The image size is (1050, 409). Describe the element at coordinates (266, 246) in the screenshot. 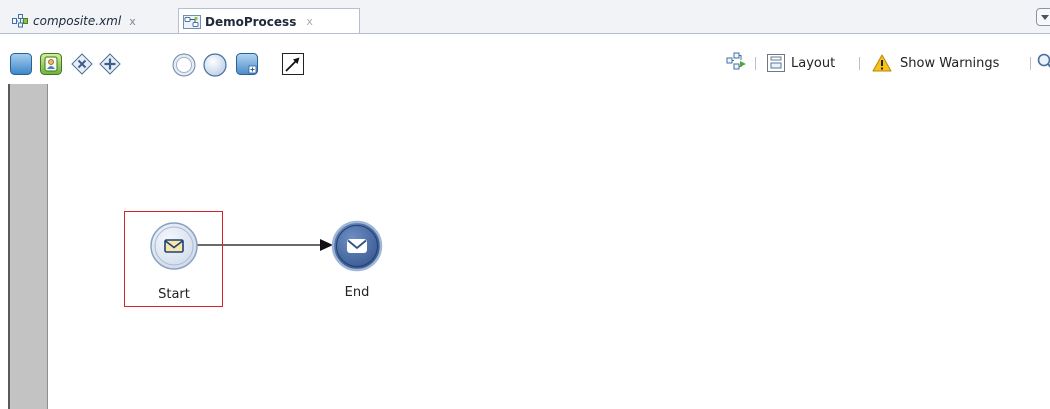

I see `diagram-layer` at that location.